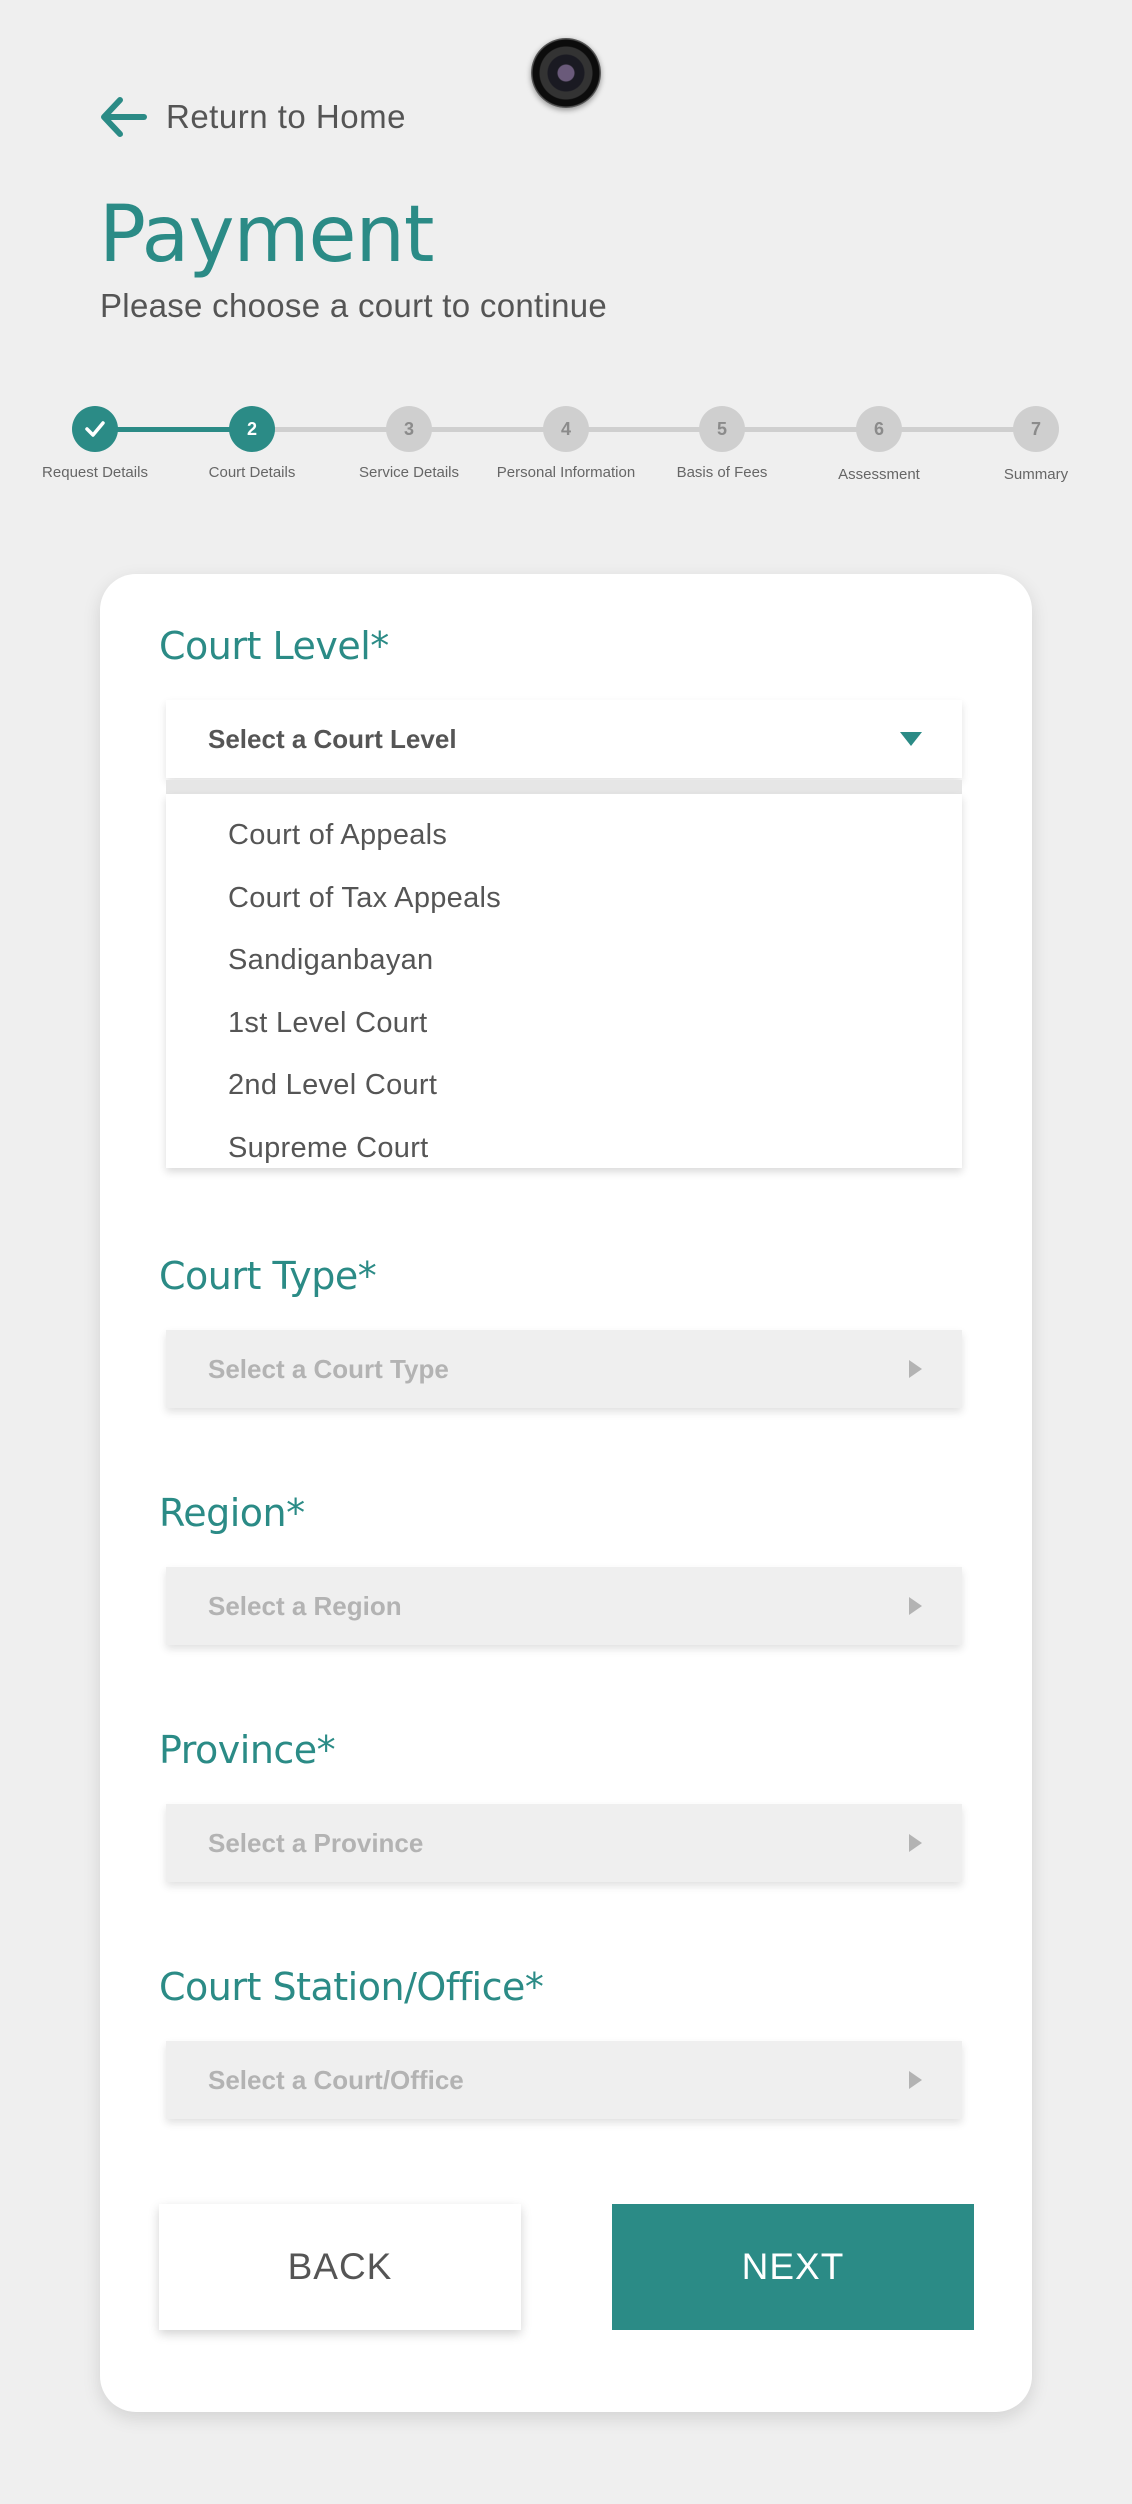 This screenshot has width=1132, height=2504. What do you see at coordinates (722, 429) in the screenshot?
I see `step-5-circle: 5` at bounding box center [722, 429].